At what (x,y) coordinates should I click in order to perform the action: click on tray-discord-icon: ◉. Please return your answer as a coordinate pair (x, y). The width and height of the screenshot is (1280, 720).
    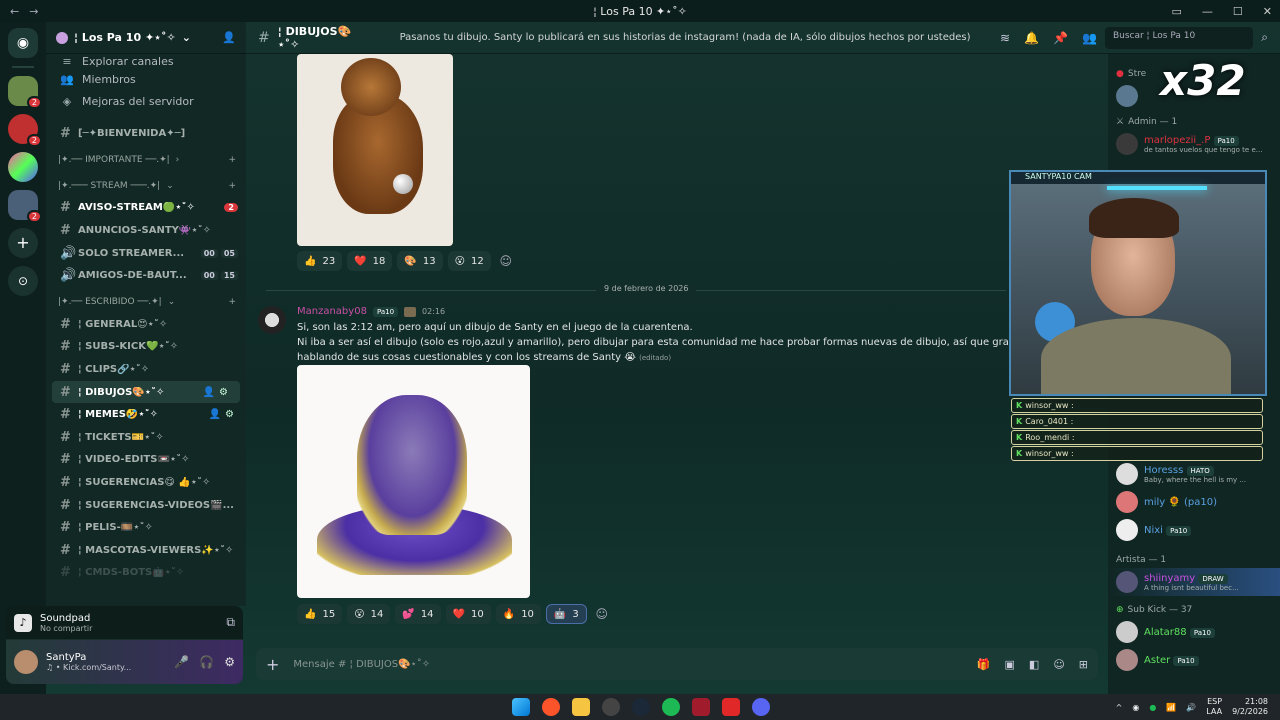
    Looking at the image, I should click on (1135, 707).